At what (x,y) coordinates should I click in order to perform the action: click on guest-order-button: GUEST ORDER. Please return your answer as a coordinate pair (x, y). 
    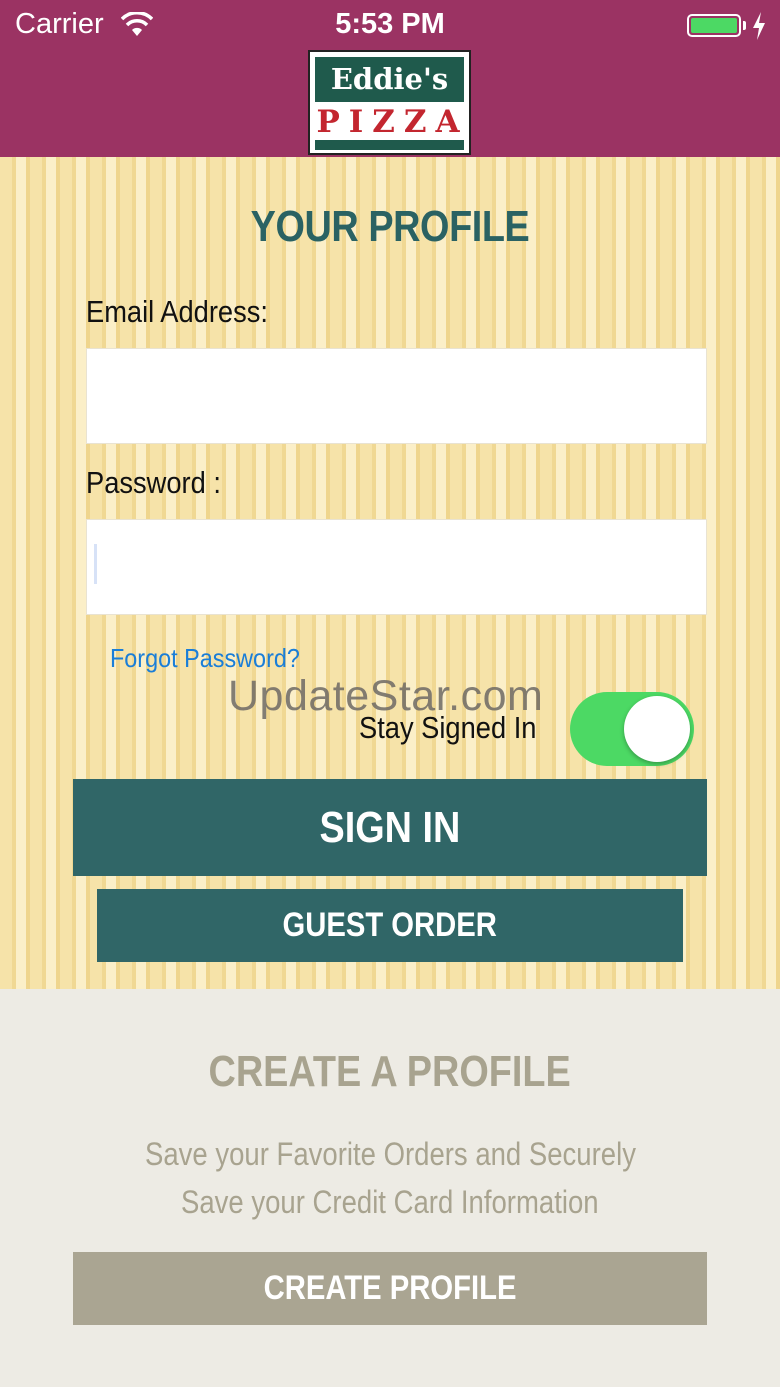
    Looking at the image, I should click on (390, 925).